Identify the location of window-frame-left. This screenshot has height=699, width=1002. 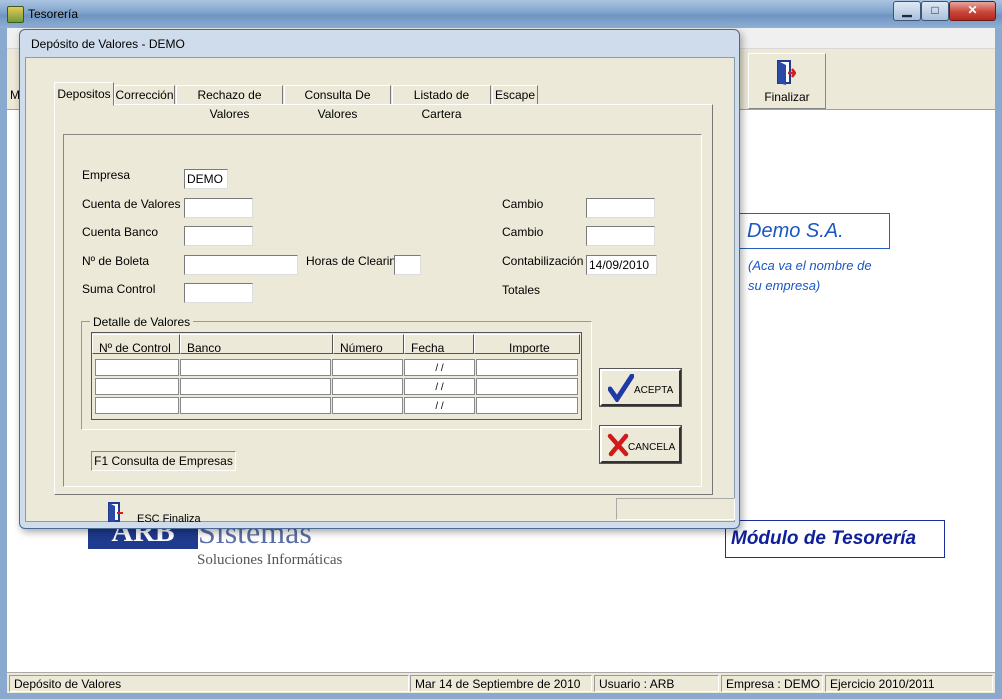
(3, 363).